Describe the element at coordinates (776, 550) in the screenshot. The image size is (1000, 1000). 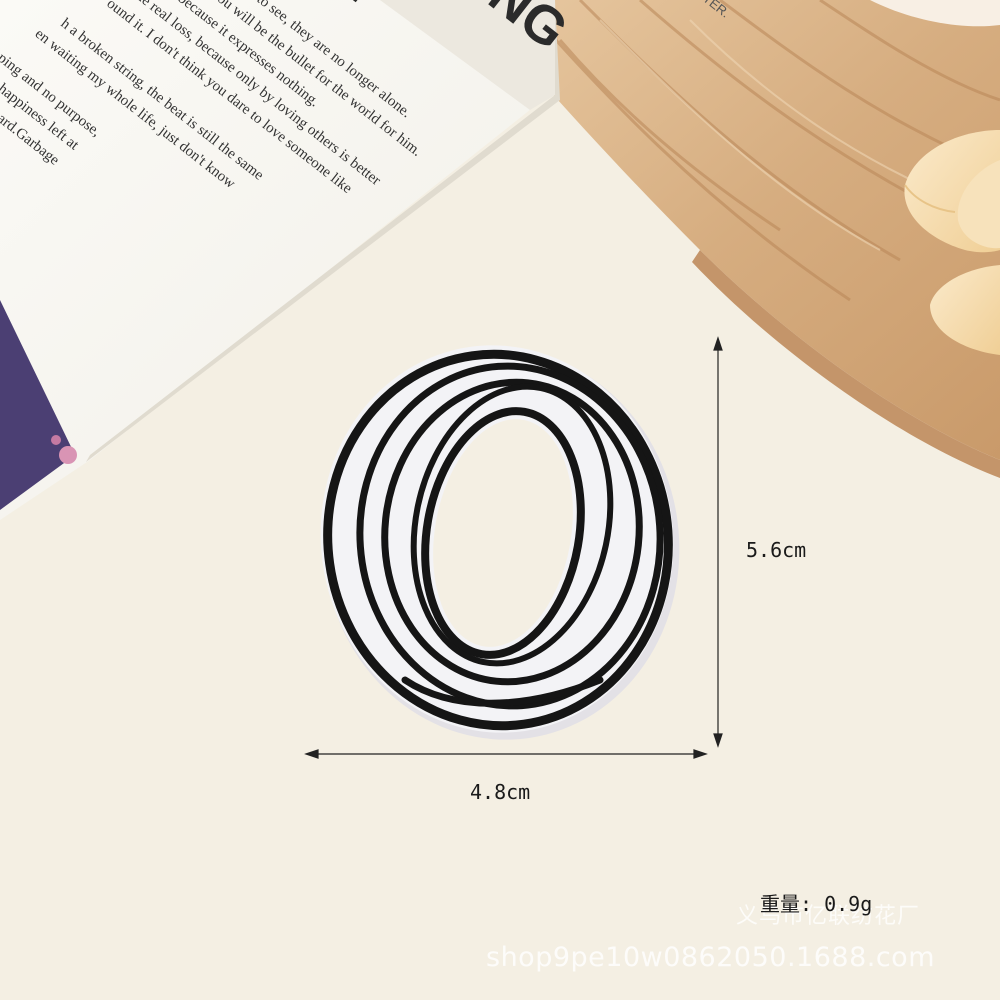
I see `height-label: 5.6cm` at that location.